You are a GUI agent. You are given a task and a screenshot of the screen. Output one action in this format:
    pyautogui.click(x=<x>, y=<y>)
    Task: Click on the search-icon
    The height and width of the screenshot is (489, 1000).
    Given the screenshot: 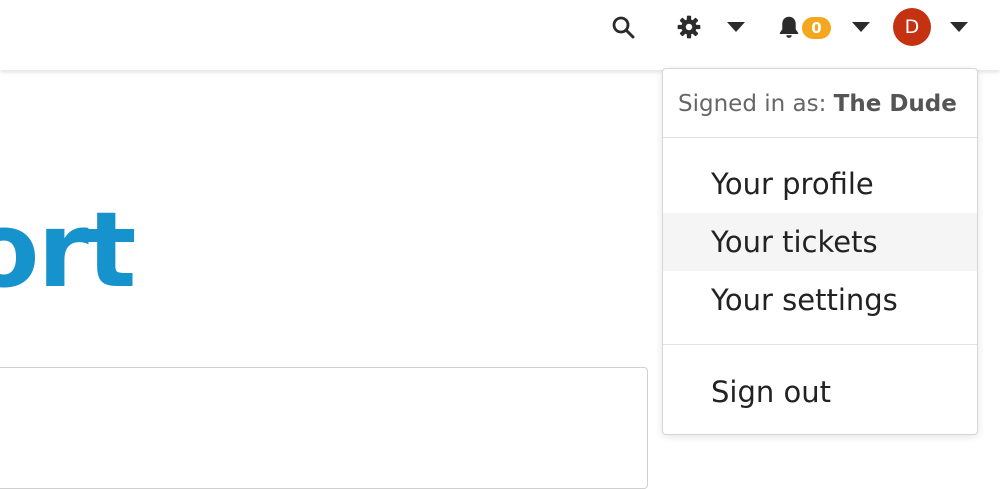 What is the action you would take?
    pyautogui.click(x=623, y=27)
    